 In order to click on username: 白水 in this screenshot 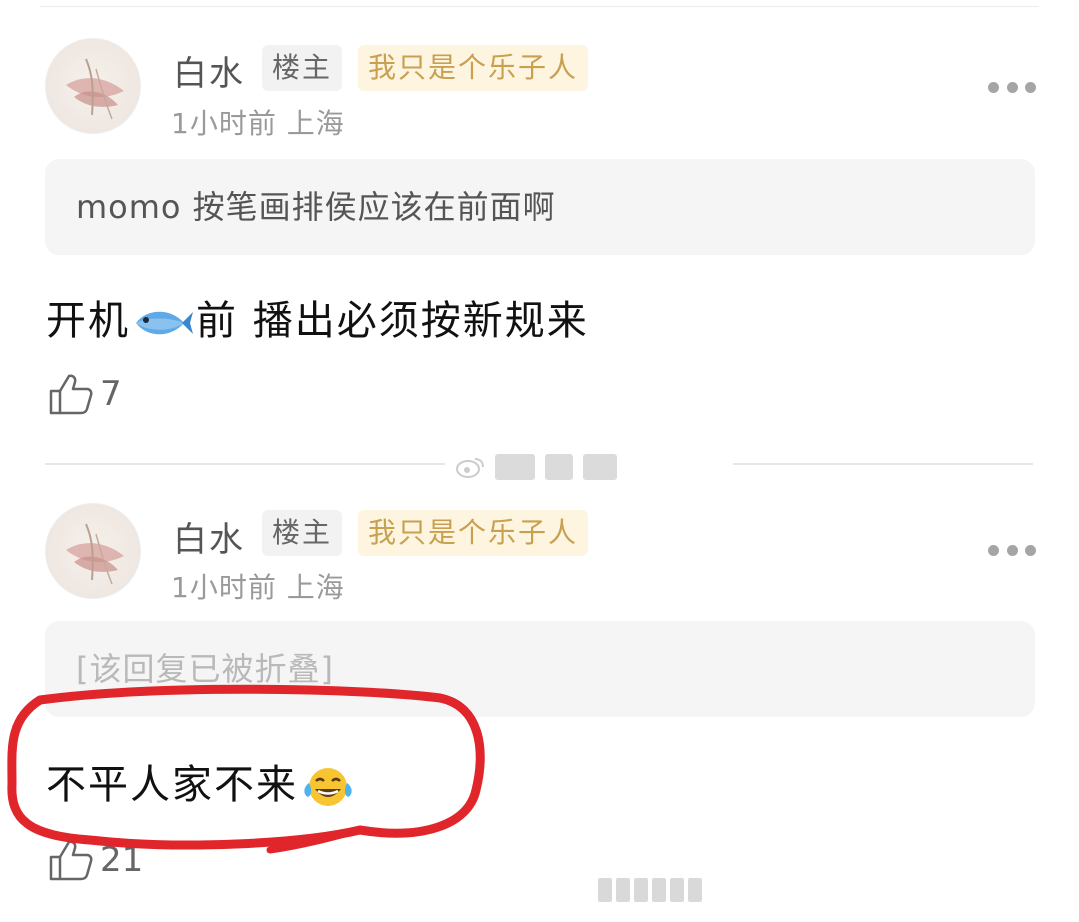, I will do `click(209, 536)`.